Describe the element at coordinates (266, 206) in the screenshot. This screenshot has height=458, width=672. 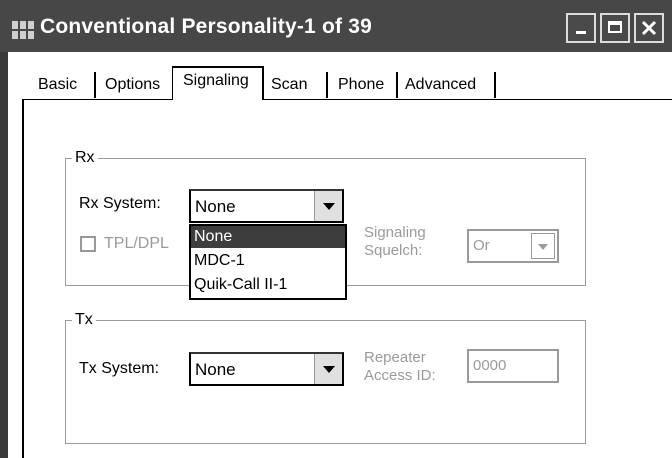
I see `rx-system-select: None` at that location.